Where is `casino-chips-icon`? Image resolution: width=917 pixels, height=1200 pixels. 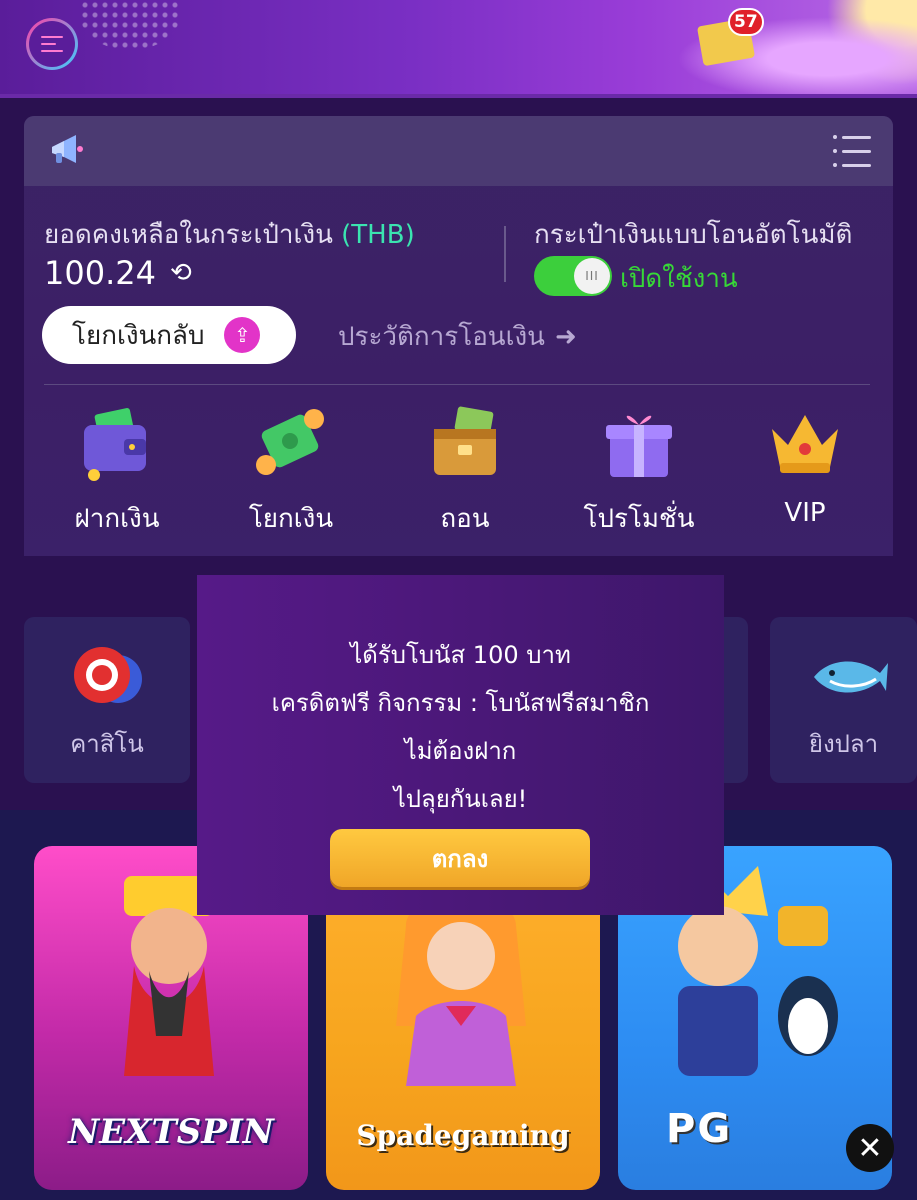 casino-chips-icon is located at coordinates (108, 680).